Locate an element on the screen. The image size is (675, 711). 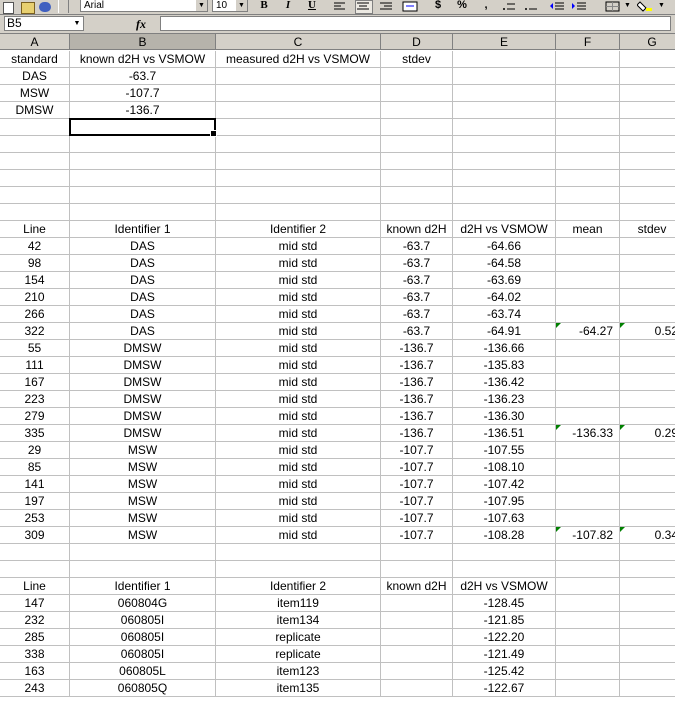
cell-f22 is located at coordinates (588, 416).